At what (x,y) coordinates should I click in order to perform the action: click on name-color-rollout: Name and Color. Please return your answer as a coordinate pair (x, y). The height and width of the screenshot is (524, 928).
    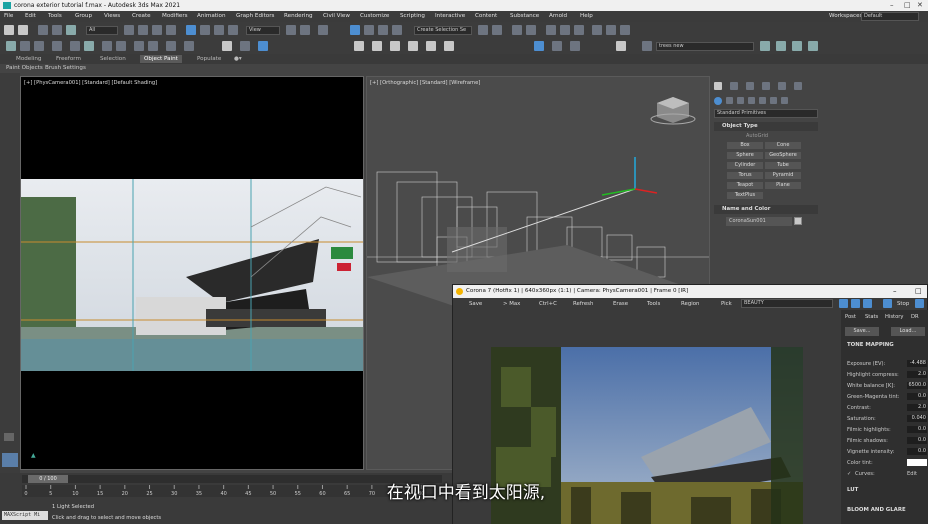
    Looking at the image, I should click on (766, 209).